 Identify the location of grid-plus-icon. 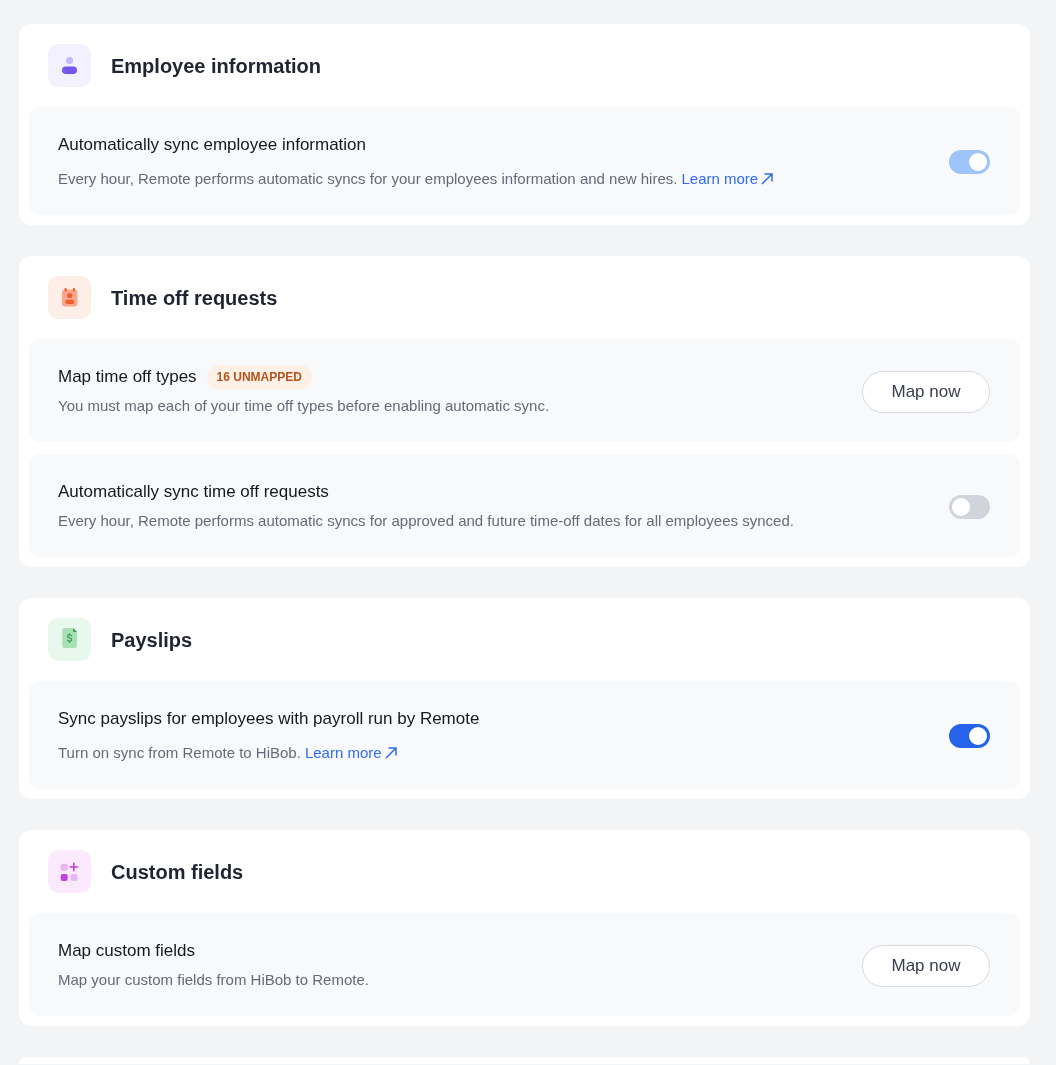
(69, 871).